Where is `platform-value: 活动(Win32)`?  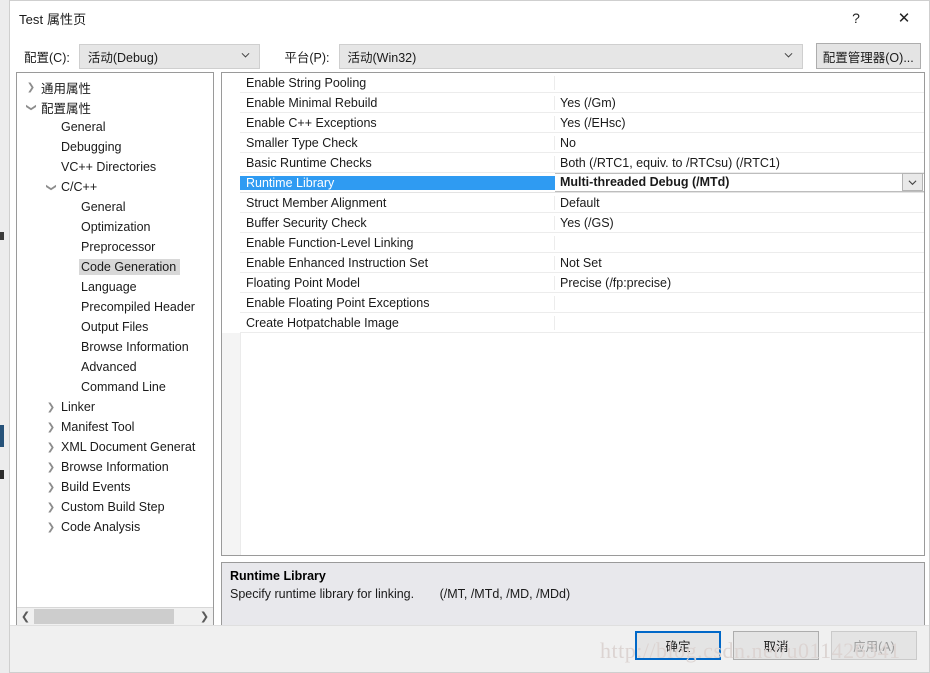
platform-value: 活动(Win32) is located at coordinates (382, 57).